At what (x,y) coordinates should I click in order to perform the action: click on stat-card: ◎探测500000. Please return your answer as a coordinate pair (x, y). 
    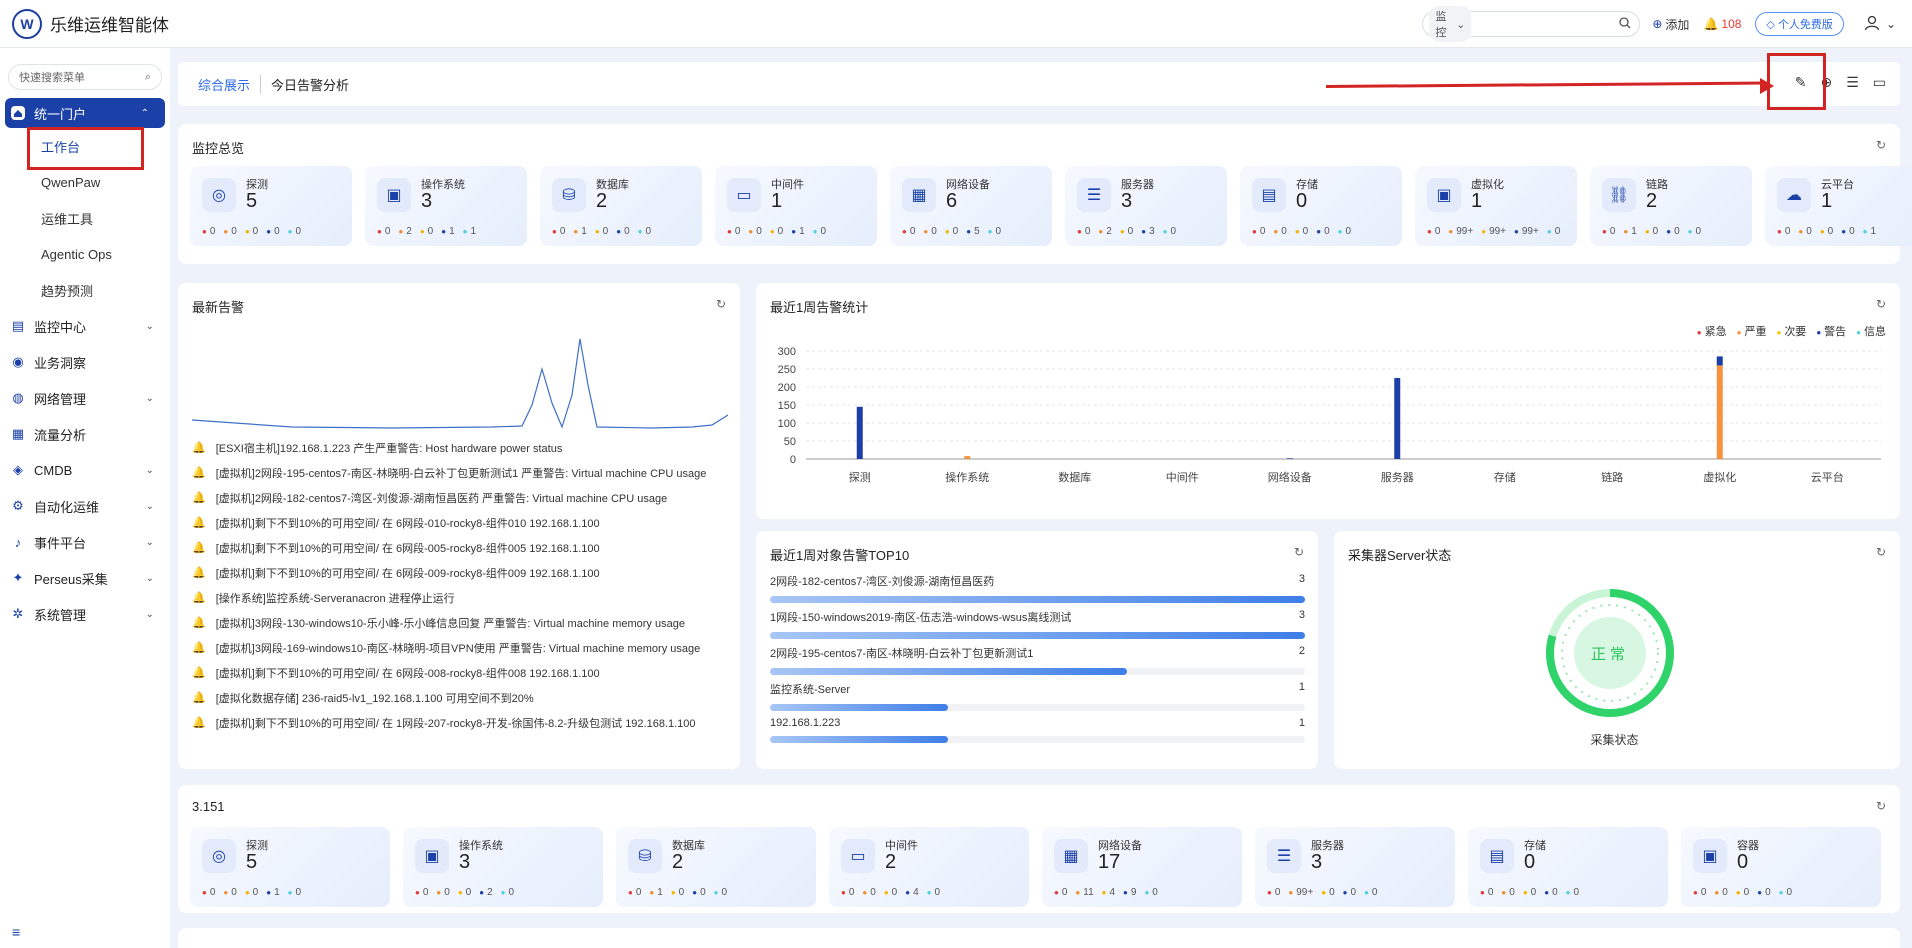
    Looking at the image, I should click on (271, 206).